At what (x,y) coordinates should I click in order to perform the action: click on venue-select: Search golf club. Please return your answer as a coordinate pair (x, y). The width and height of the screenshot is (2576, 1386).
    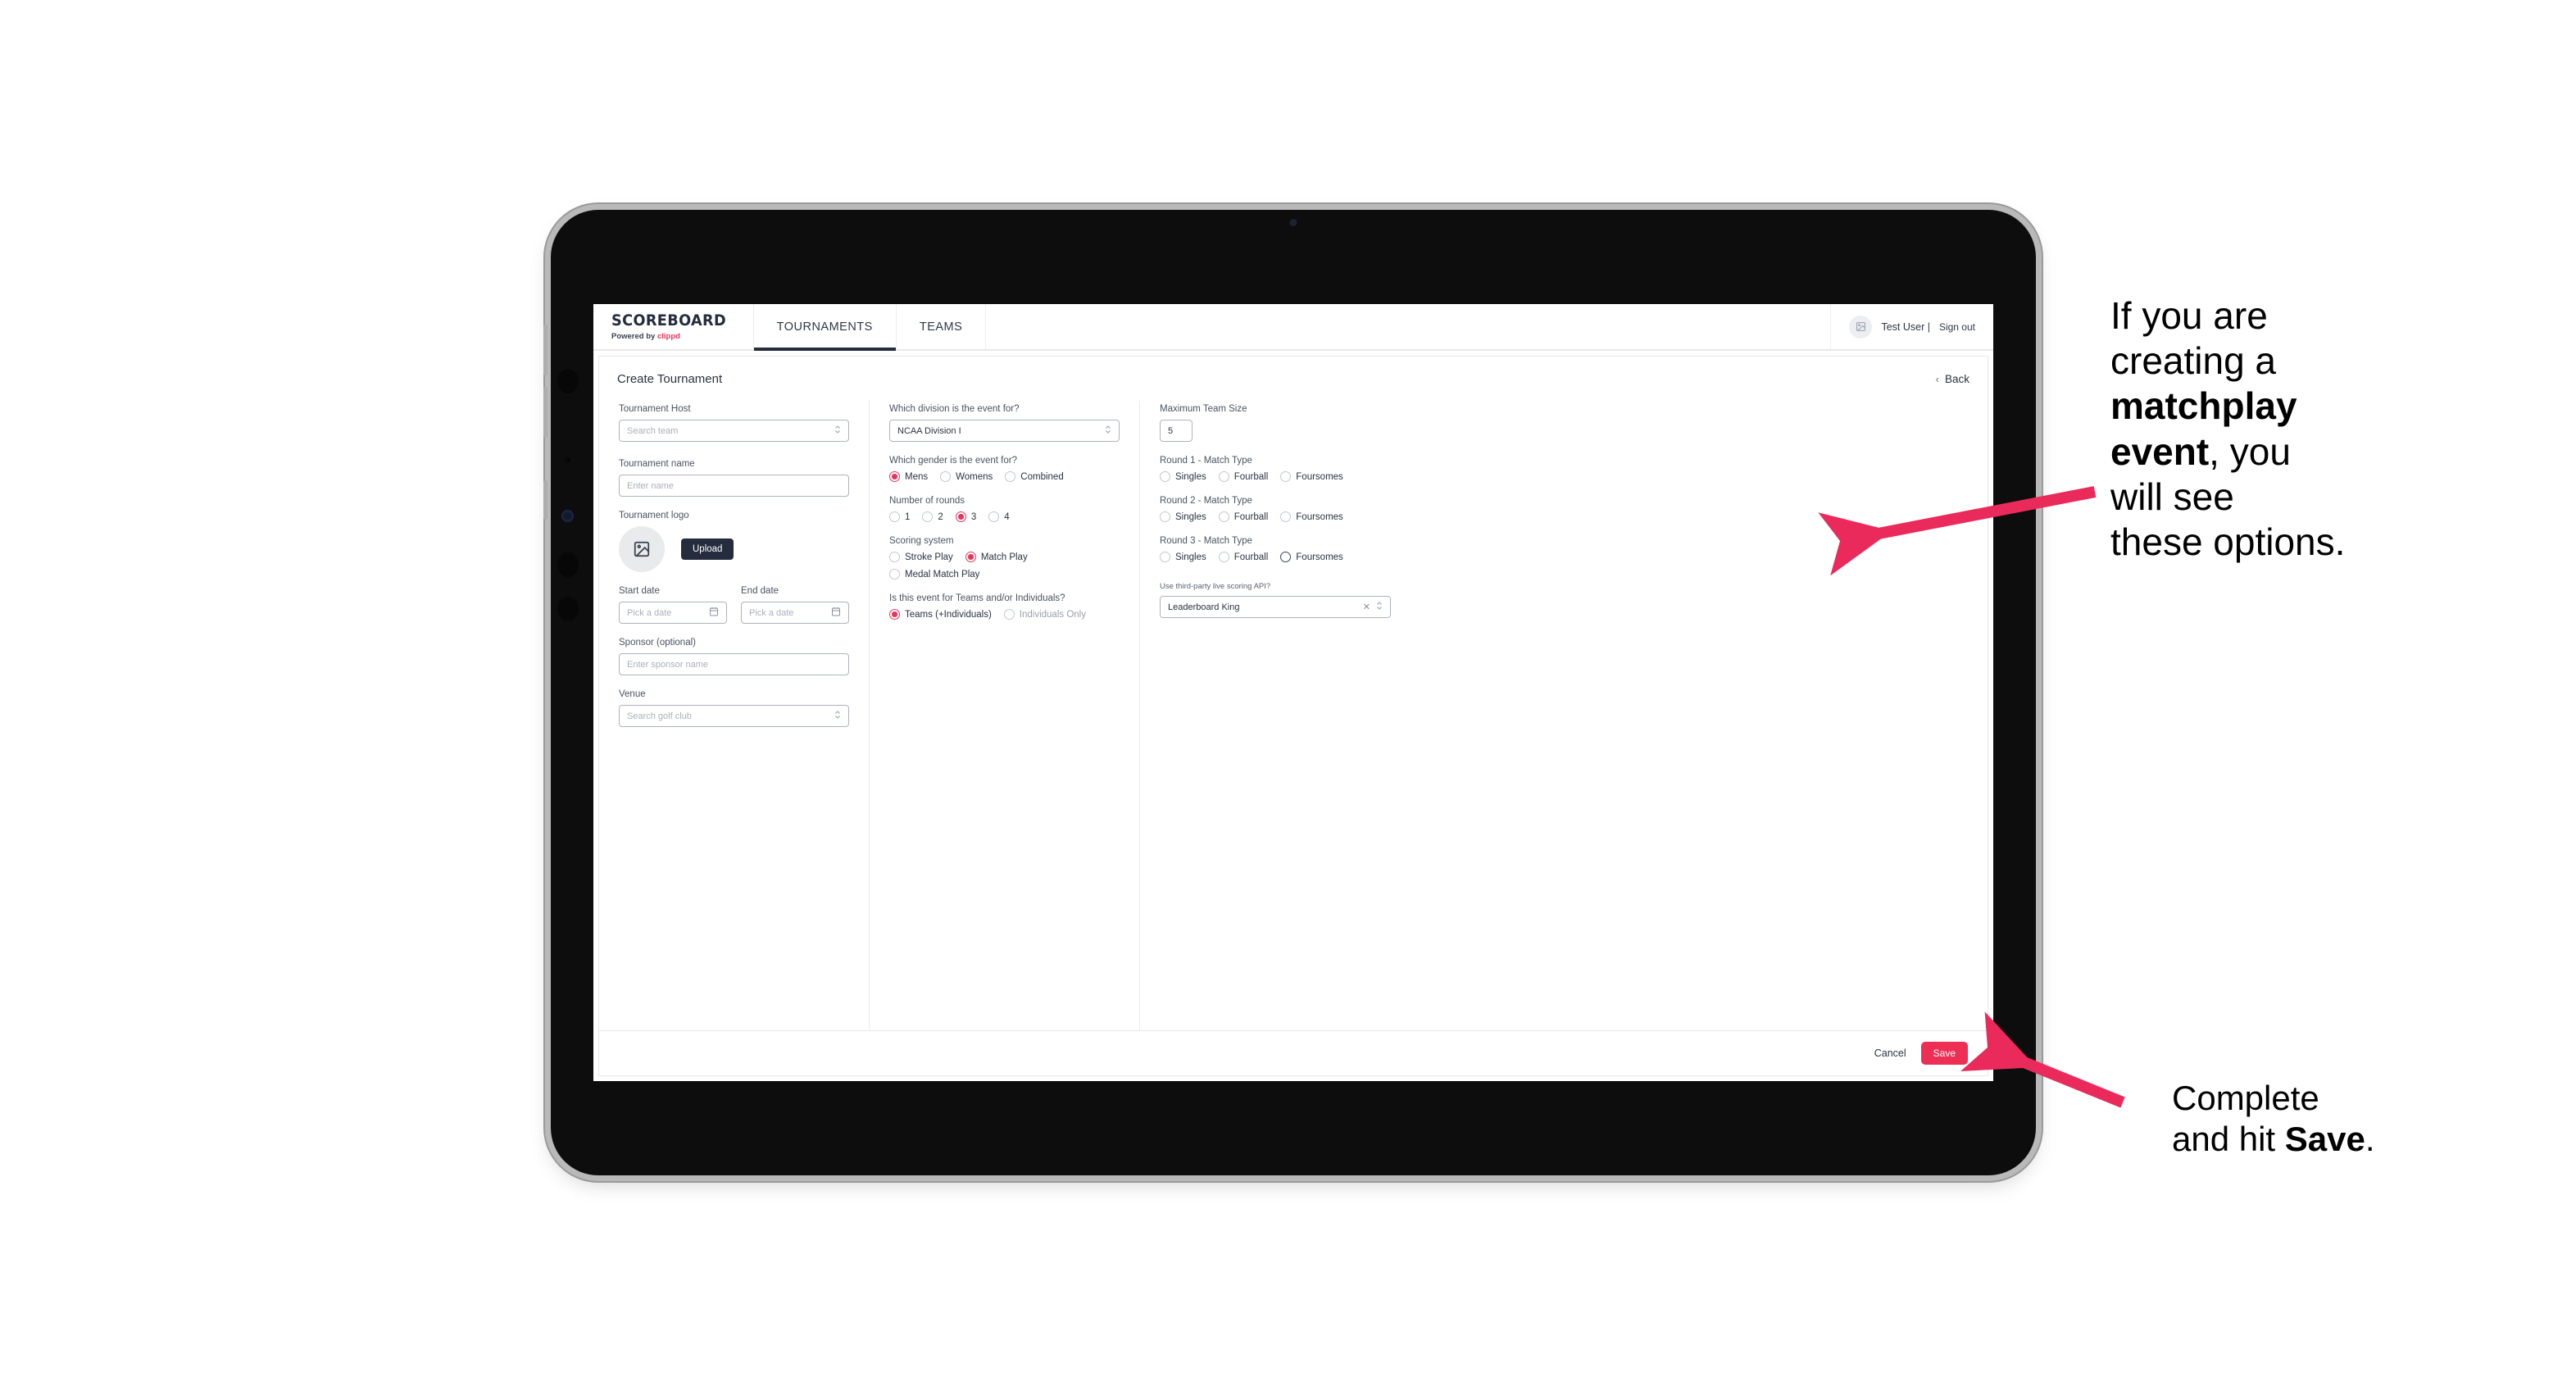
    Looking at the image, I should click on (734, 716).